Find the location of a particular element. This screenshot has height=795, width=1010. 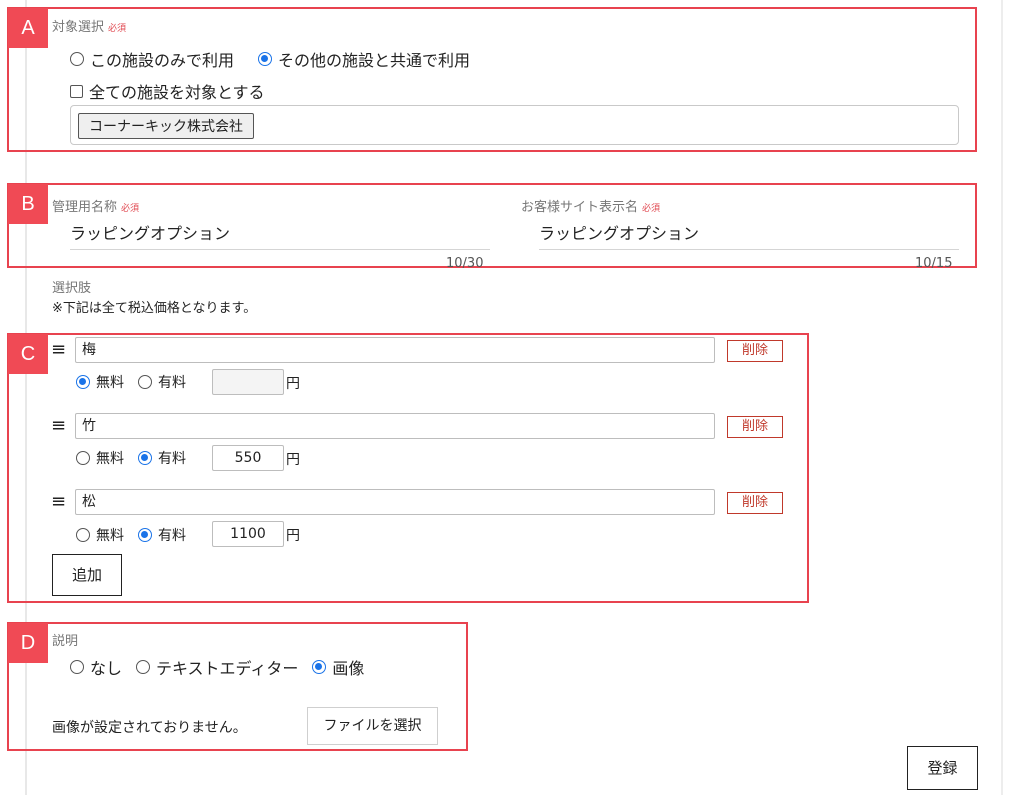

target-select-label: 対象選択 必須 is located at coordinates (89, 25).